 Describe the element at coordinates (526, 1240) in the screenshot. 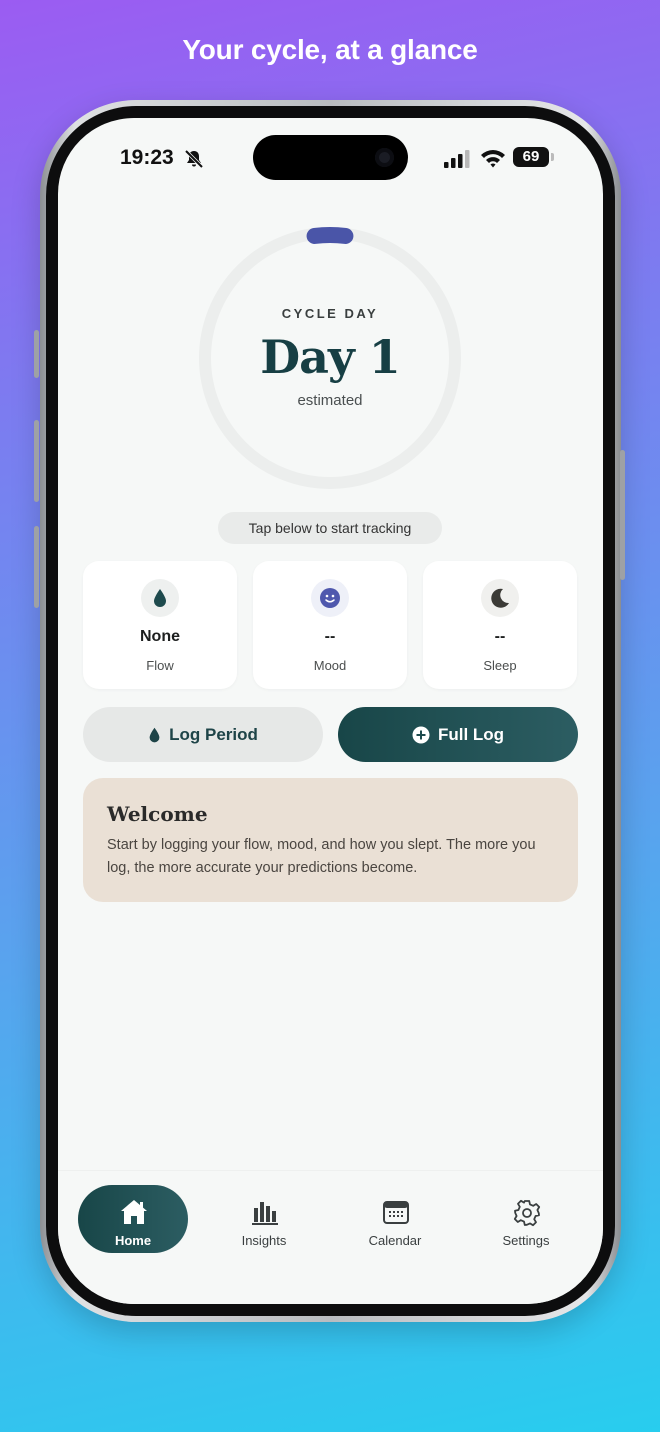

I see `tab-settings-label: Settings` at that location.